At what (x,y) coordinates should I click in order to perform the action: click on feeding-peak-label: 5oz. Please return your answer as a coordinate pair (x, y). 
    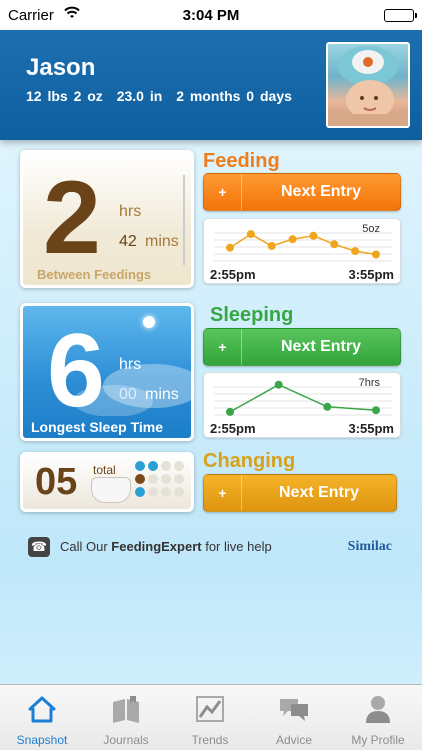
    Looking at the image, I should click on (371, 229).